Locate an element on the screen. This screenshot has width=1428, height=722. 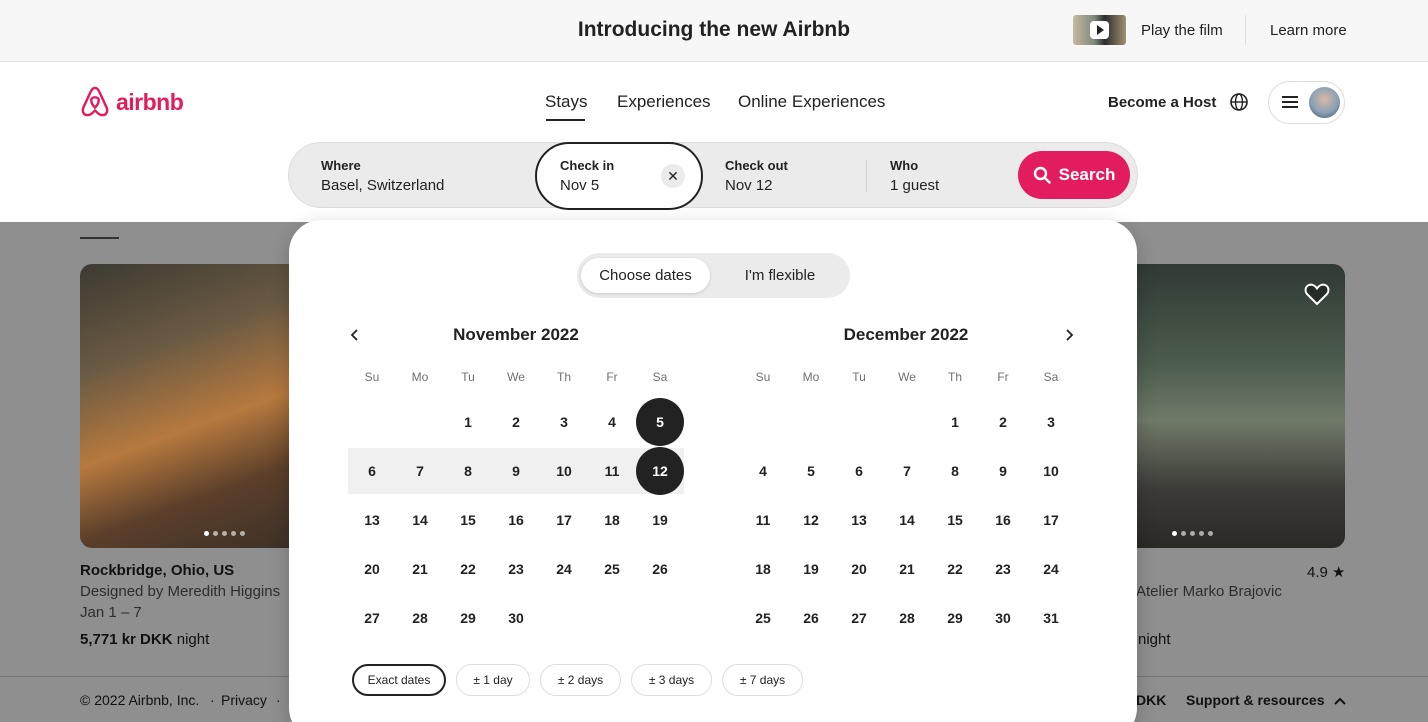
nav-experiences: Experiences is located at coordinates (664, 102).